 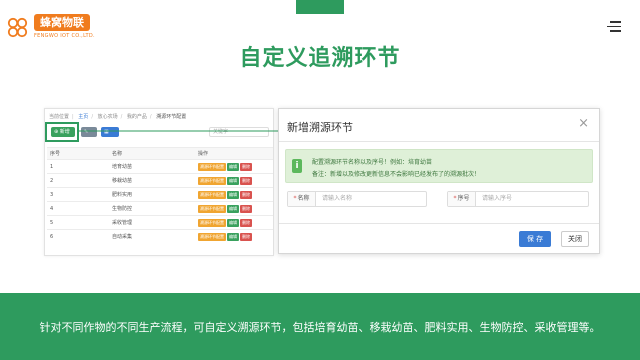 I want to click on column-header: 序号, so click(x=78, y=153).